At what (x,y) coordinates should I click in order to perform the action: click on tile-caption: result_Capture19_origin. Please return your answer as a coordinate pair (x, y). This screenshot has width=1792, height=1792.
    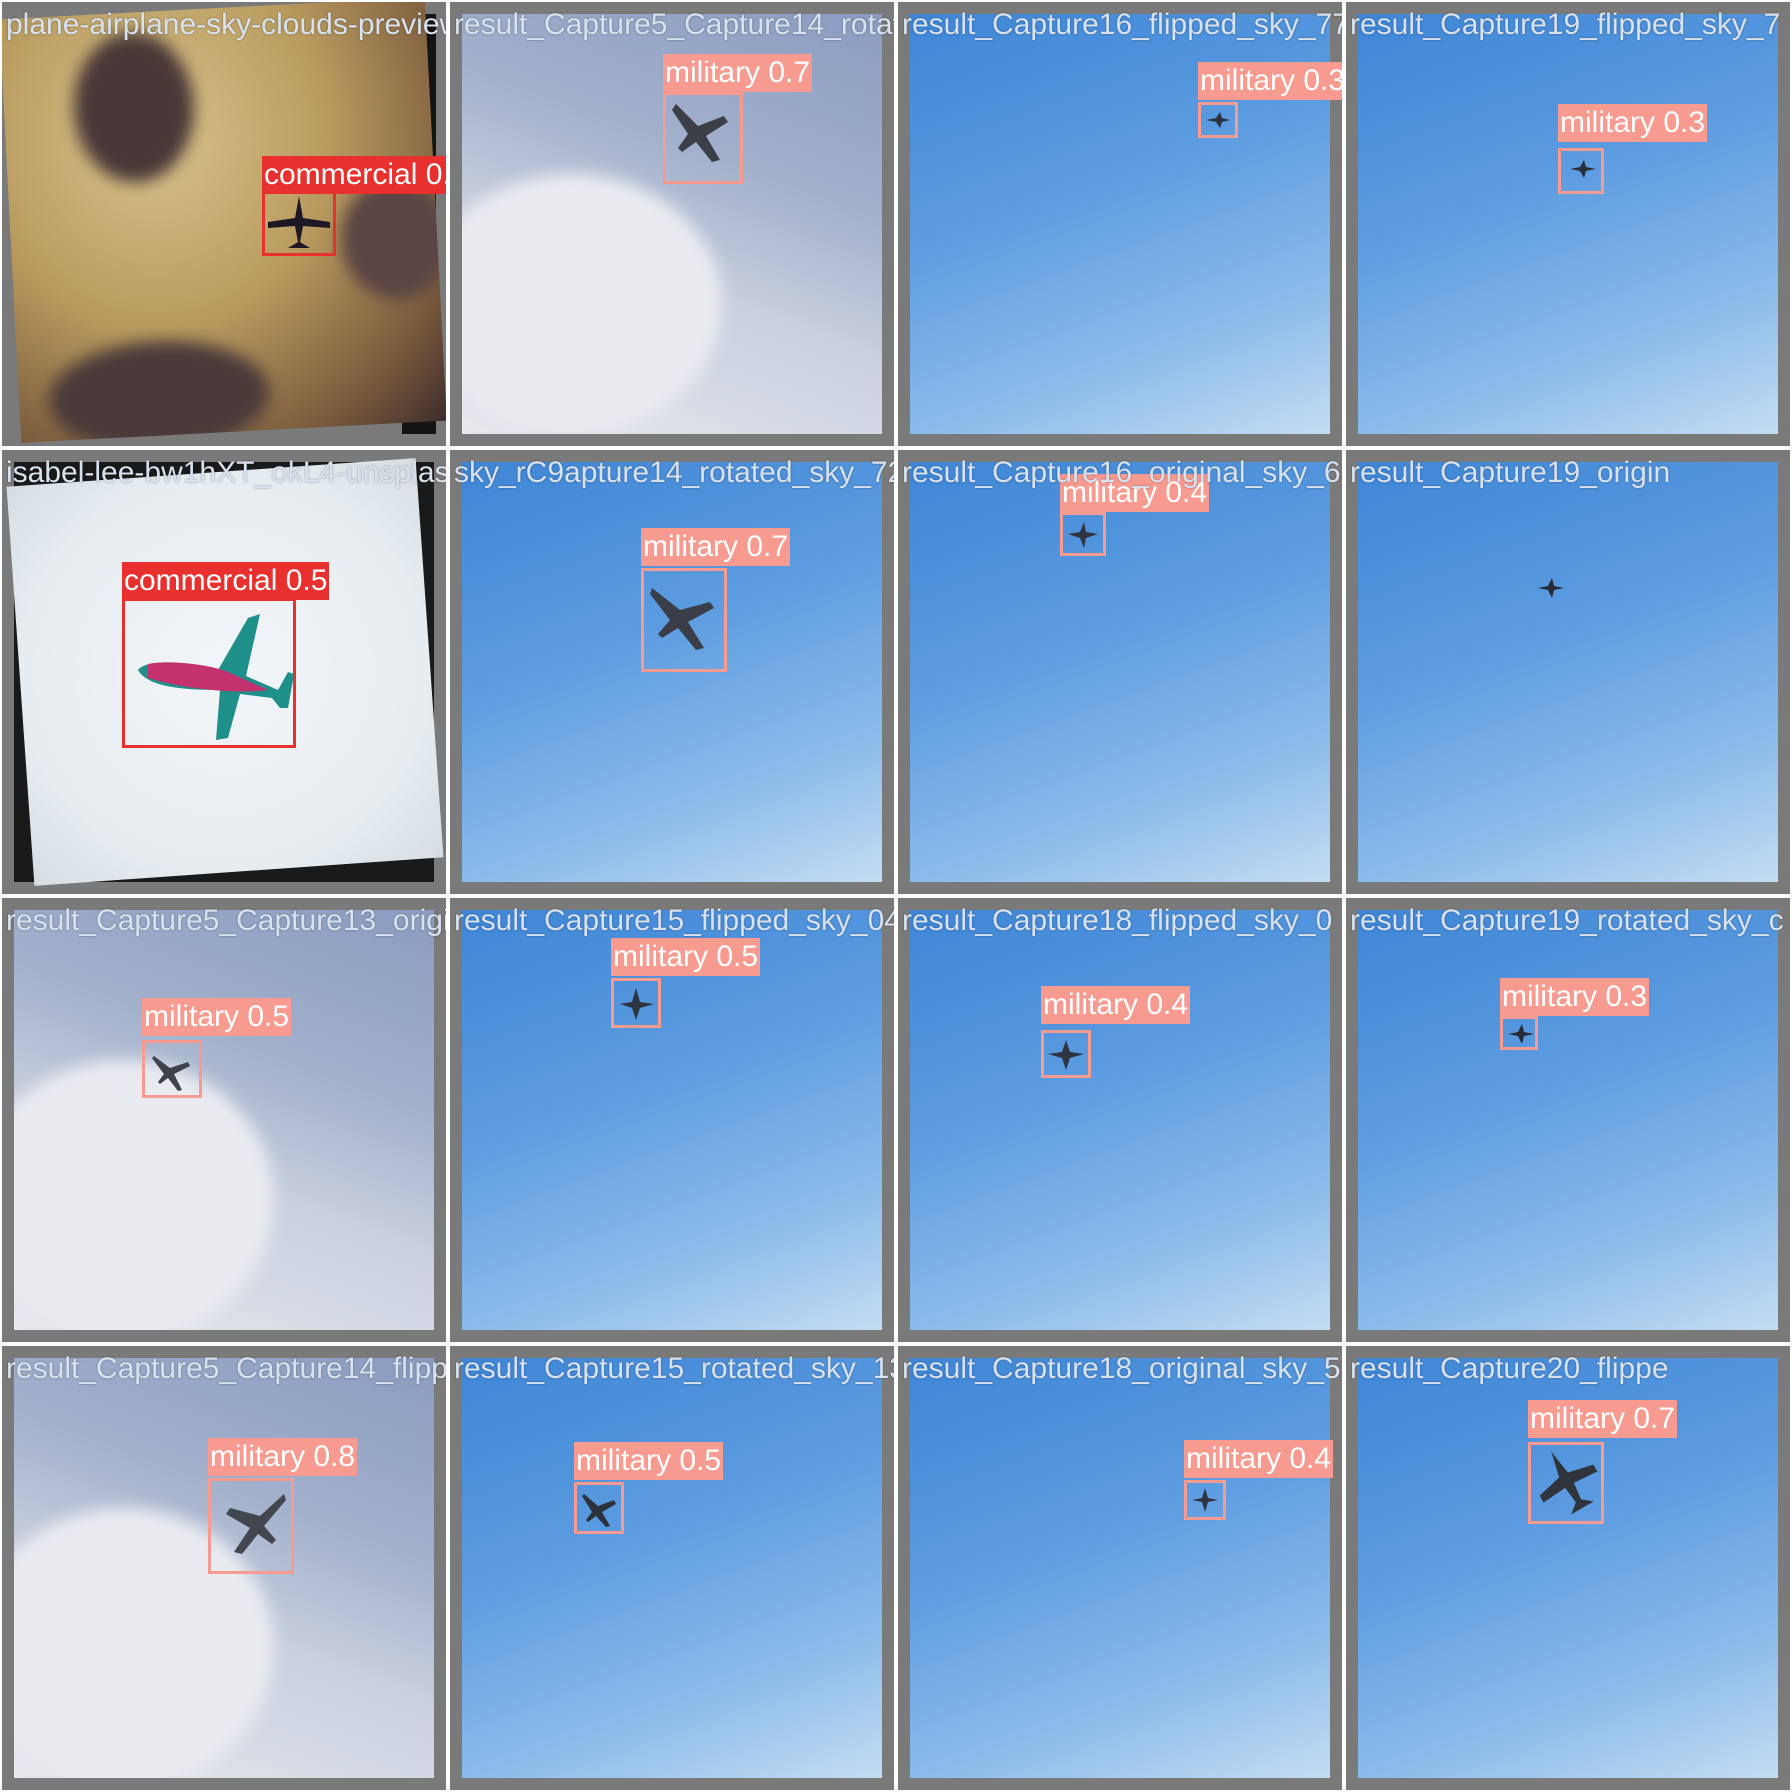
    Looking at the image, I should click on (1510, 472).